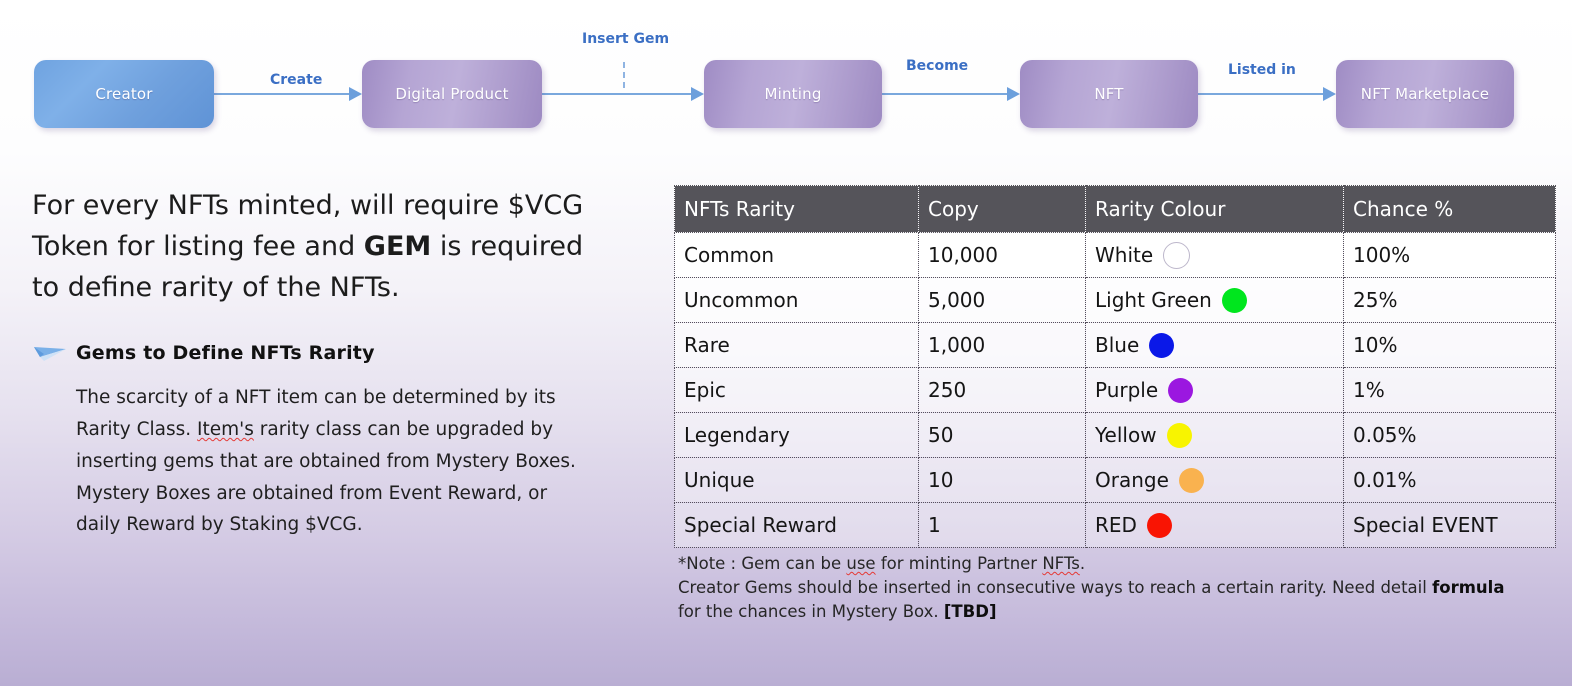 This screenshot has height=686, width=1572. What do you see at coordinates (1002, 255) in the screenshot?
I see `cell-copy: 10,000` at bounding box center [1002, 255].